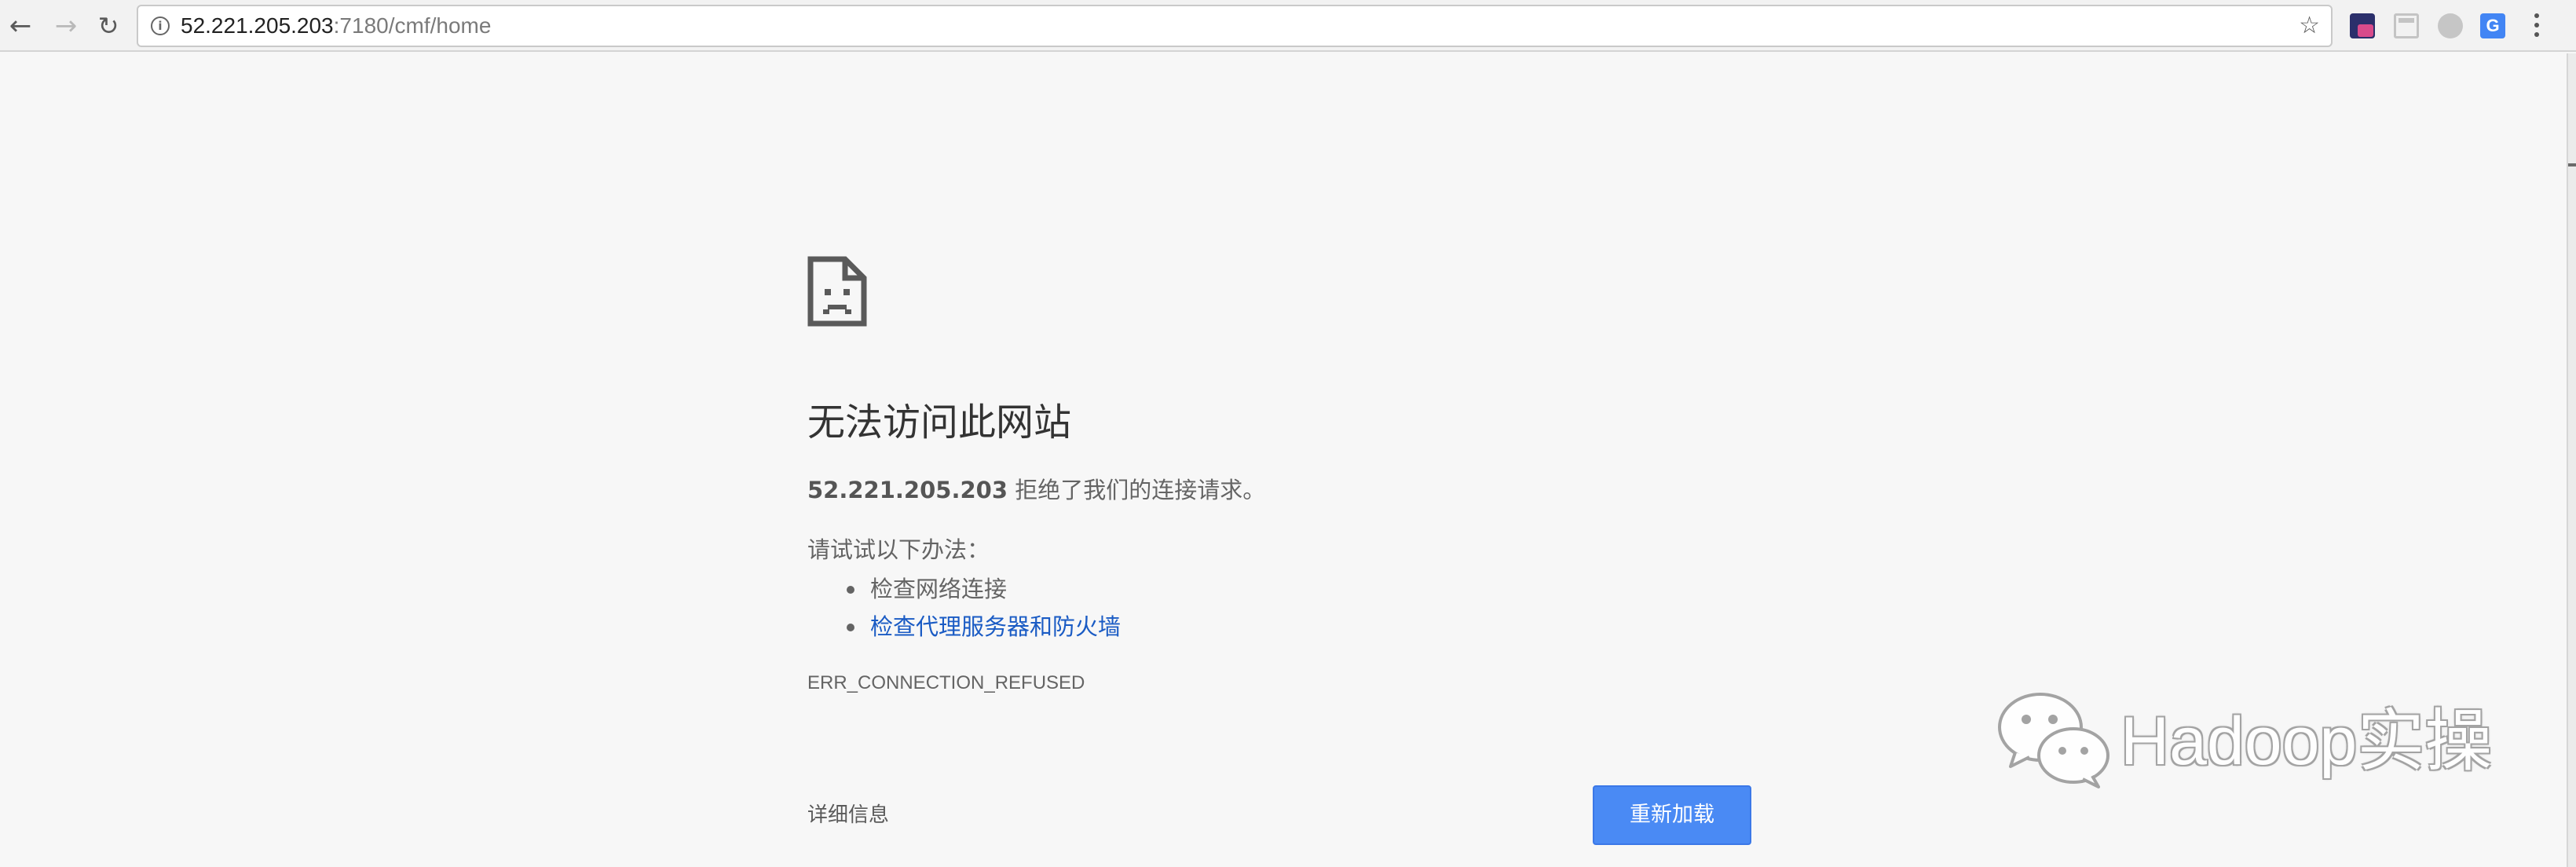 The width and height of the screenshot is (2576, 867). Describe the element at coordinates (2309, 26) in the screenshot. I see `bookmark-star-icon: ☆` at that location.